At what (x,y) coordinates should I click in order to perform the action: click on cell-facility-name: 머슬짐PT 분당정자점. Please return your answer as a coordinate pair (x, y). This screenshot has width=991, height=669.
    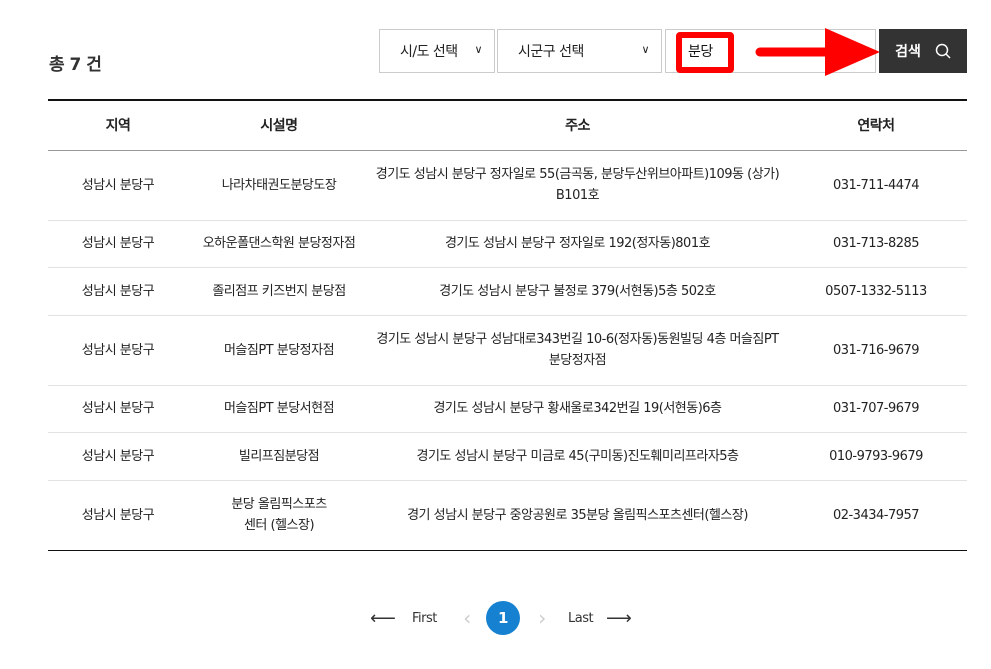
    Looking at the image, I should click on (279, 350).